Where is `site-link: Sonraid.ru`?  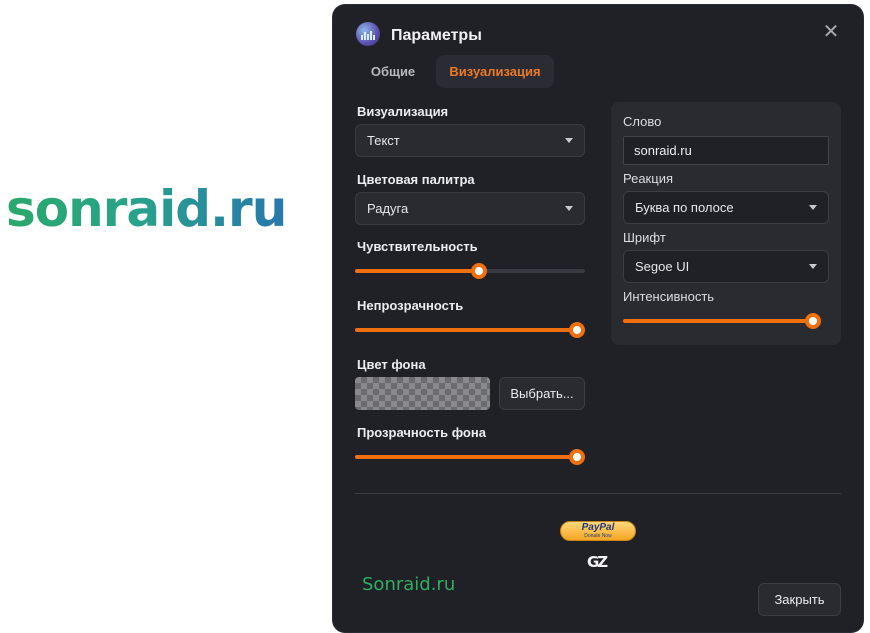
site-link: Sonraid.ru is located at coordinates (408, 584).